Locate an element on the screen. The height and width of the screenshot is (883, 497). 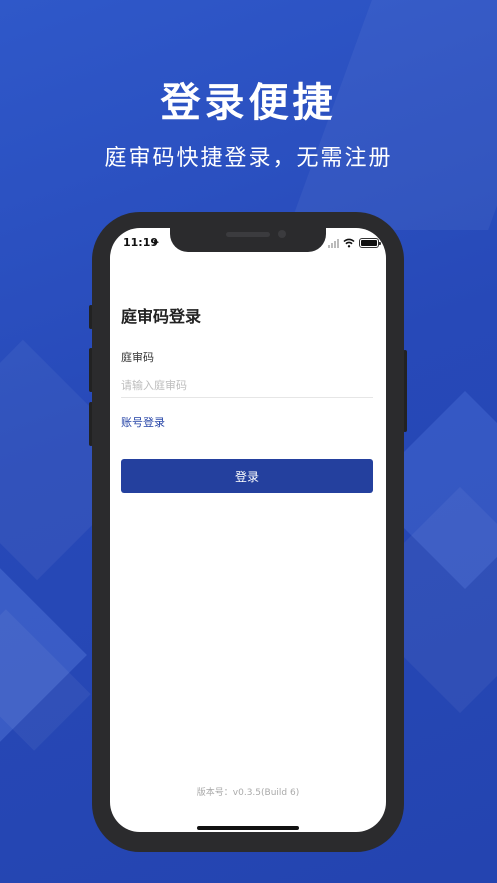
status-icons is located at coordinates (354, 242).